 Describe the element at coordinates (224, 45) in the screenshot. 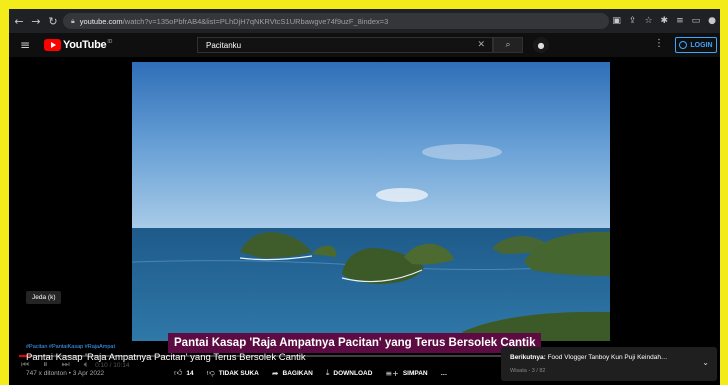

I see `search-value: Pacitanku` at that location.